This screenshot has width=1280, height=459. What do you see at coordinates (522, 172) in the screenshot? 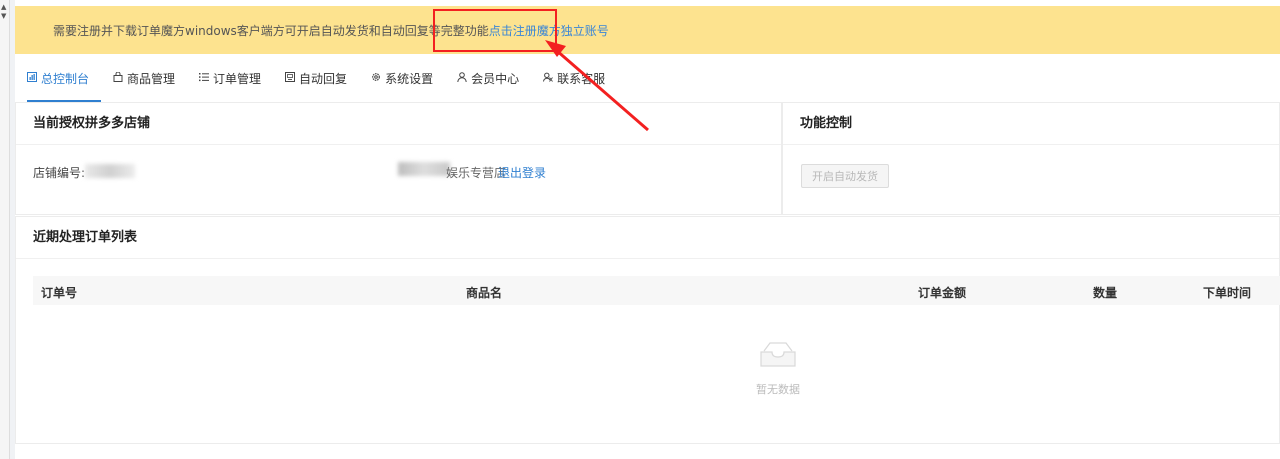
I see `logout-link: 退出登录` at bounding box center [522, 172].